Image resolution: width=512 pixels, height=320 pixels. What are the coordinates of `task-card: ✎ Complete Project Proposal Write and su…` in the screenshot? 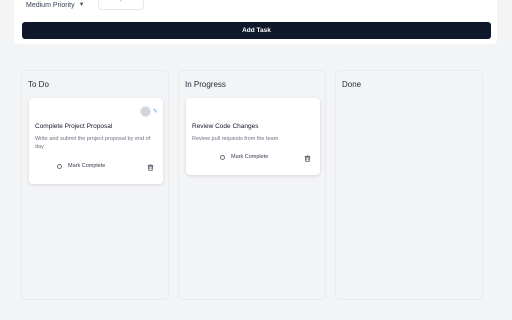 It's located at (96, 141).